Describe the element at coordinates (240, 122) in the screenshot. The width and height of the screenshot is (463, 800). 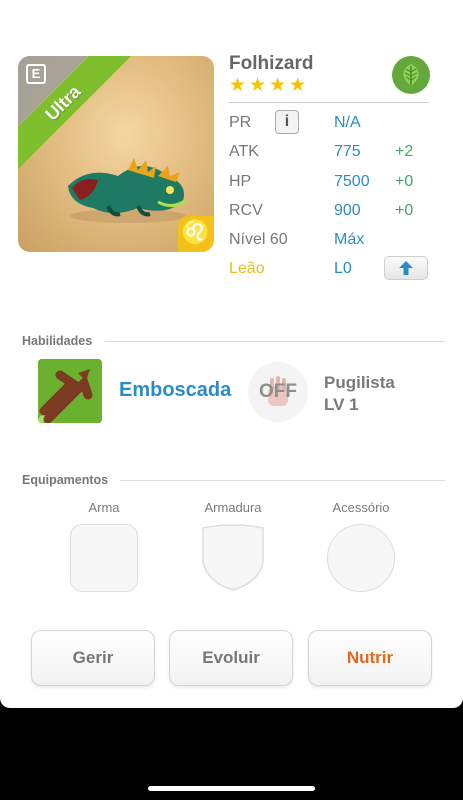
I see `stat-label: PR` at that location.